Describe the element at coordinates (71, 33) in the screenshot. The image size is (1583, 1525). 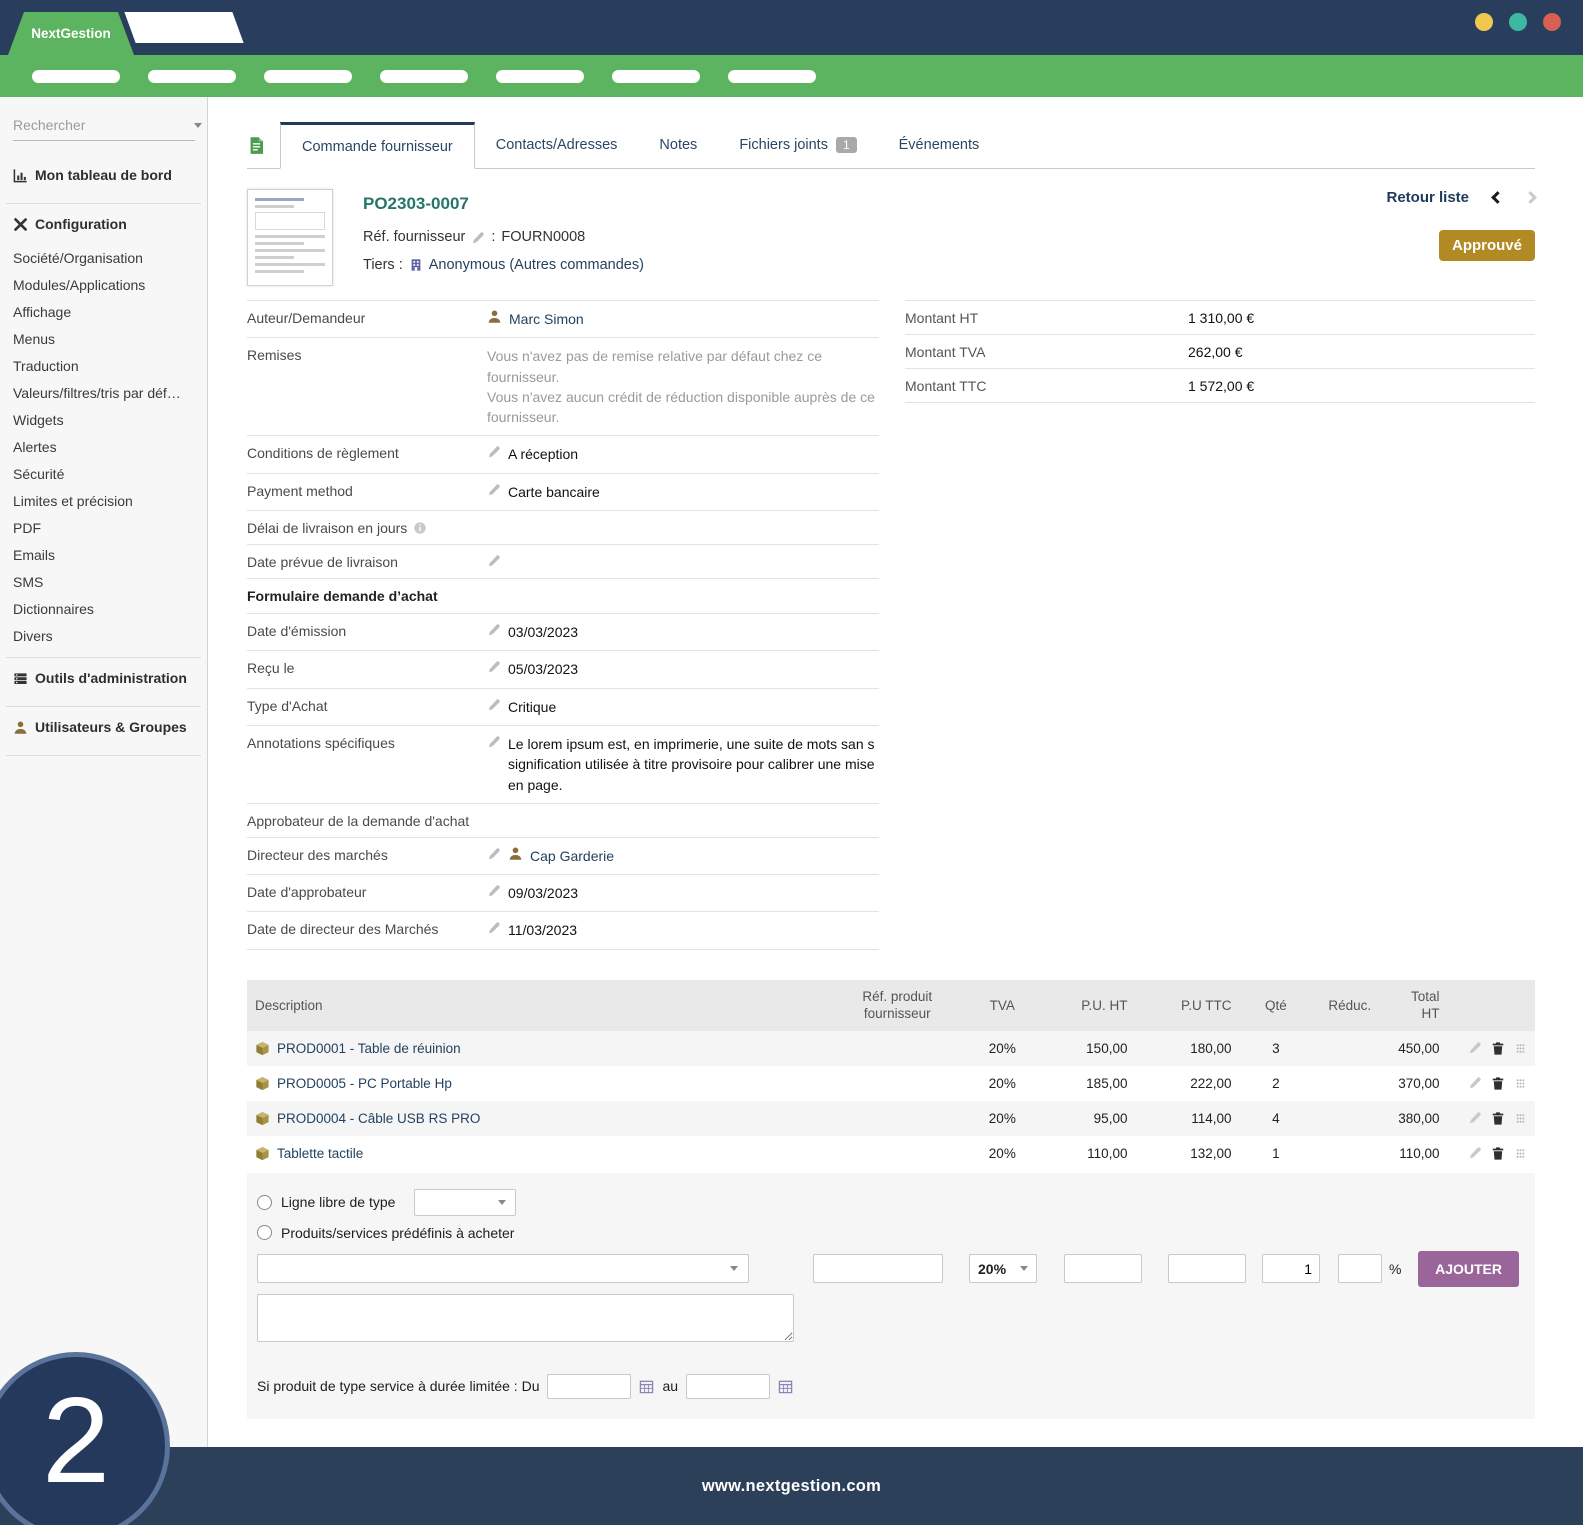
I see `brand-logo: NextGestion` at that location.